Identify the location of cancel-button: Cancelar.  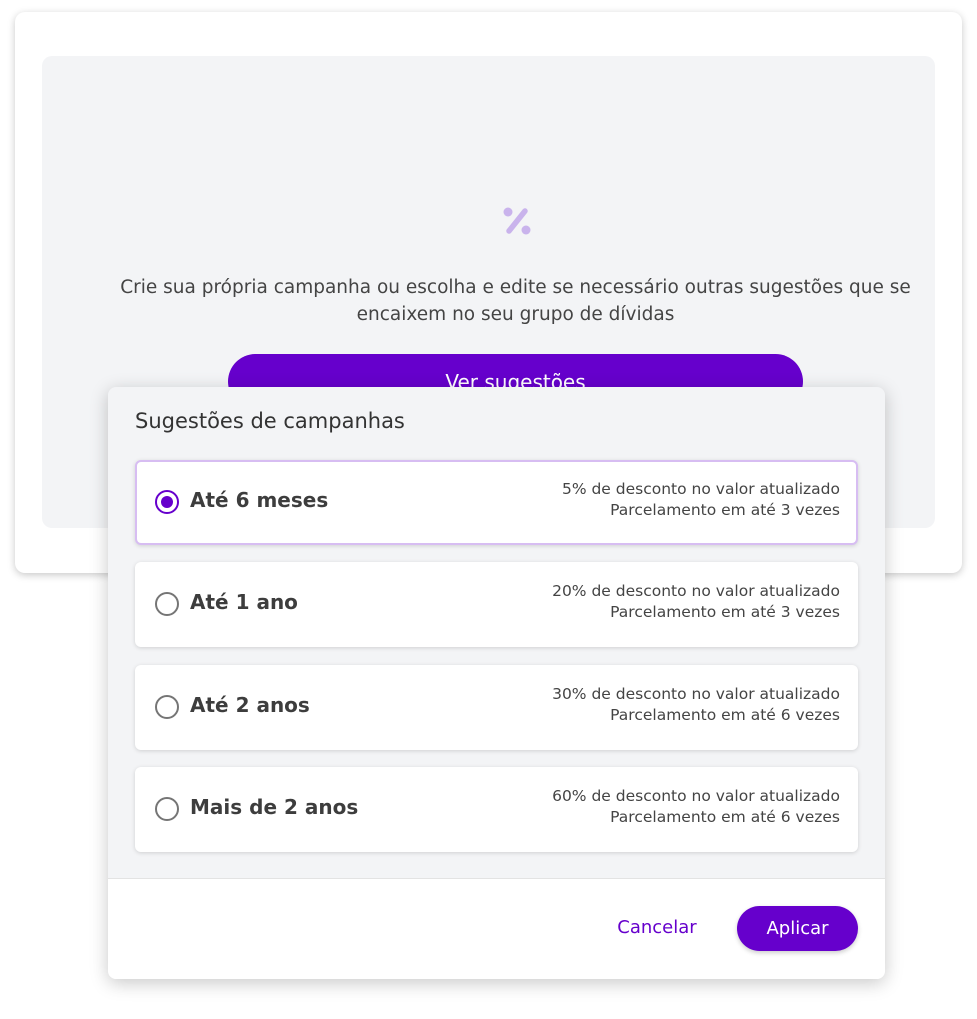
(657, 927).